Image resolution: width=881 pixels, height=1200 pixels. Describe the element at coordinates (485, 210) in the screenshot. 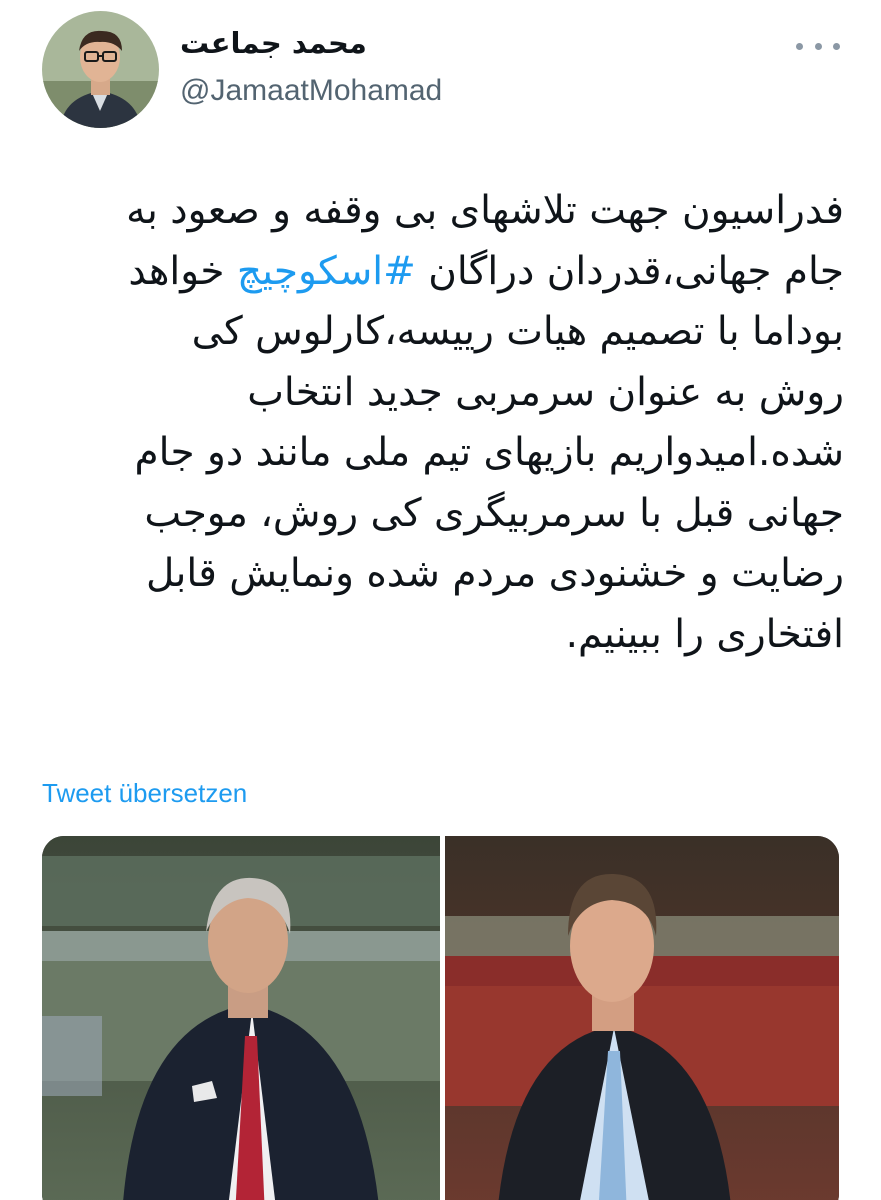

I see `tweet-text-line: فدراسیون جهت تلاشهای بی وقفه و صعود به` at that location.